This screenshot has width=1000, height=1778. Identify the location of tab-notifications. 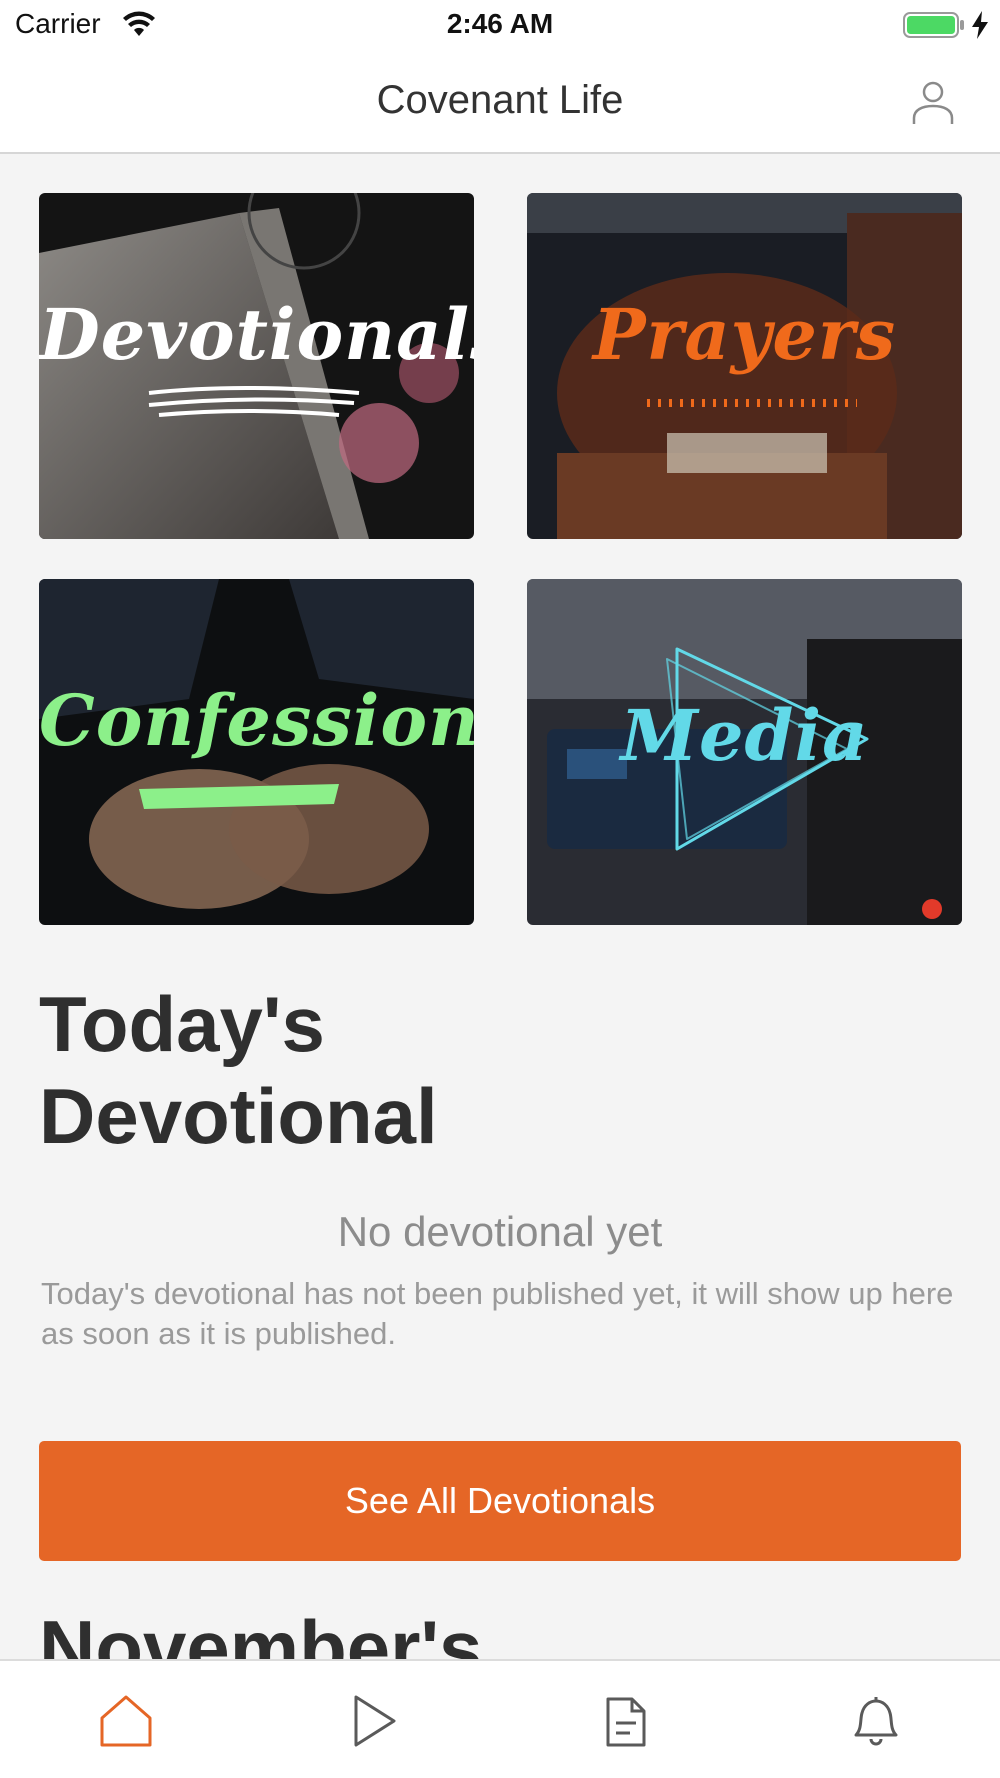
(876, 1721).